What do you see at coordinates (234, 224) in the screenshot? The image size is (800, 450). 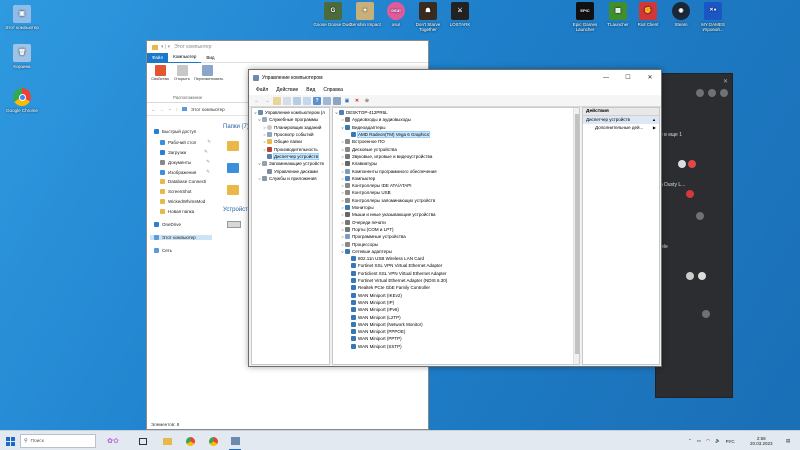 I see `drive-icon` at bounding box center [234, 224].